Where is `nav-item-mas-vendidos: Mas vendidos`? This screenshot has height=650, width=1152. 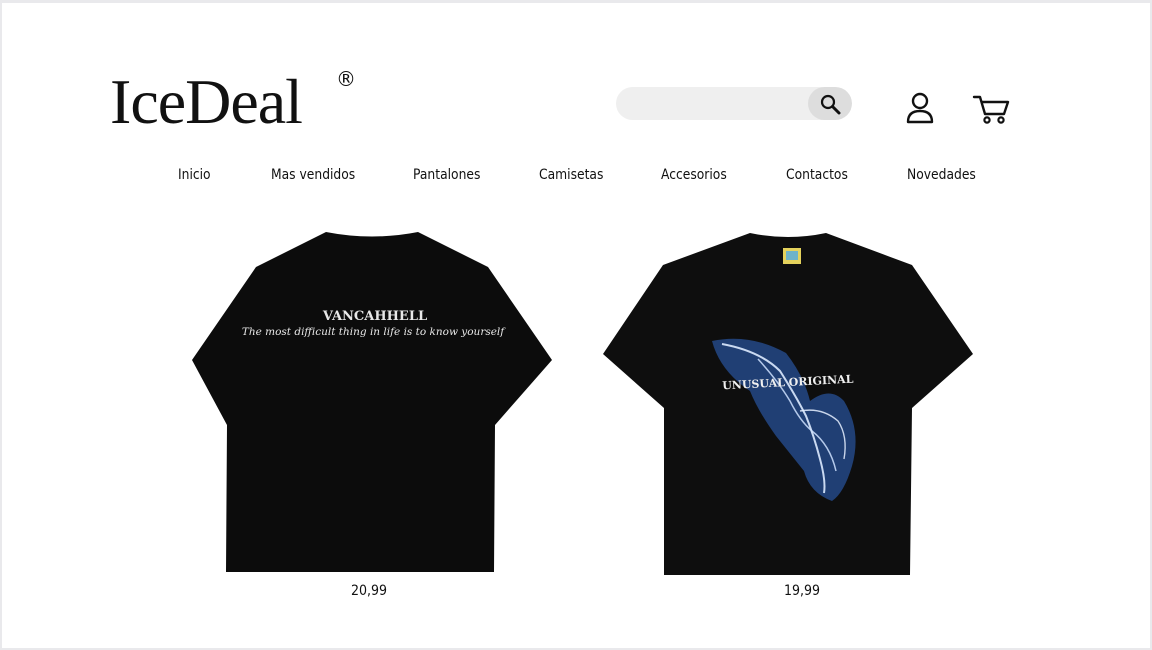
nav-item-mas-vendidos: Mas vendidos is located at coordinates (313, 175).